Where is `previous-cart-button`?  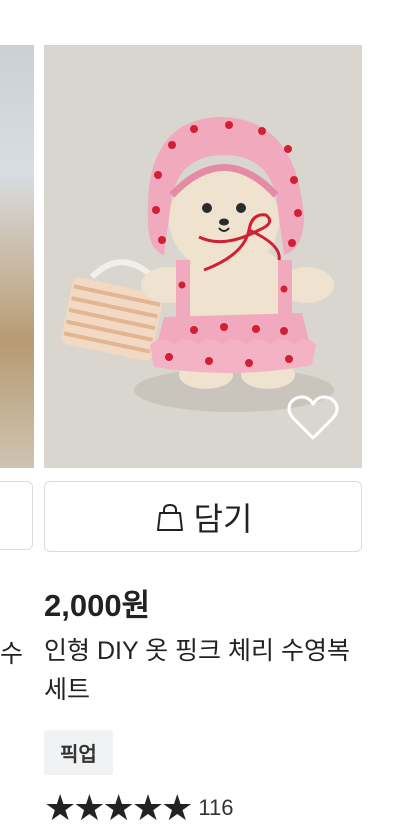 previous-cart-button is located at coordinates (16, 515).